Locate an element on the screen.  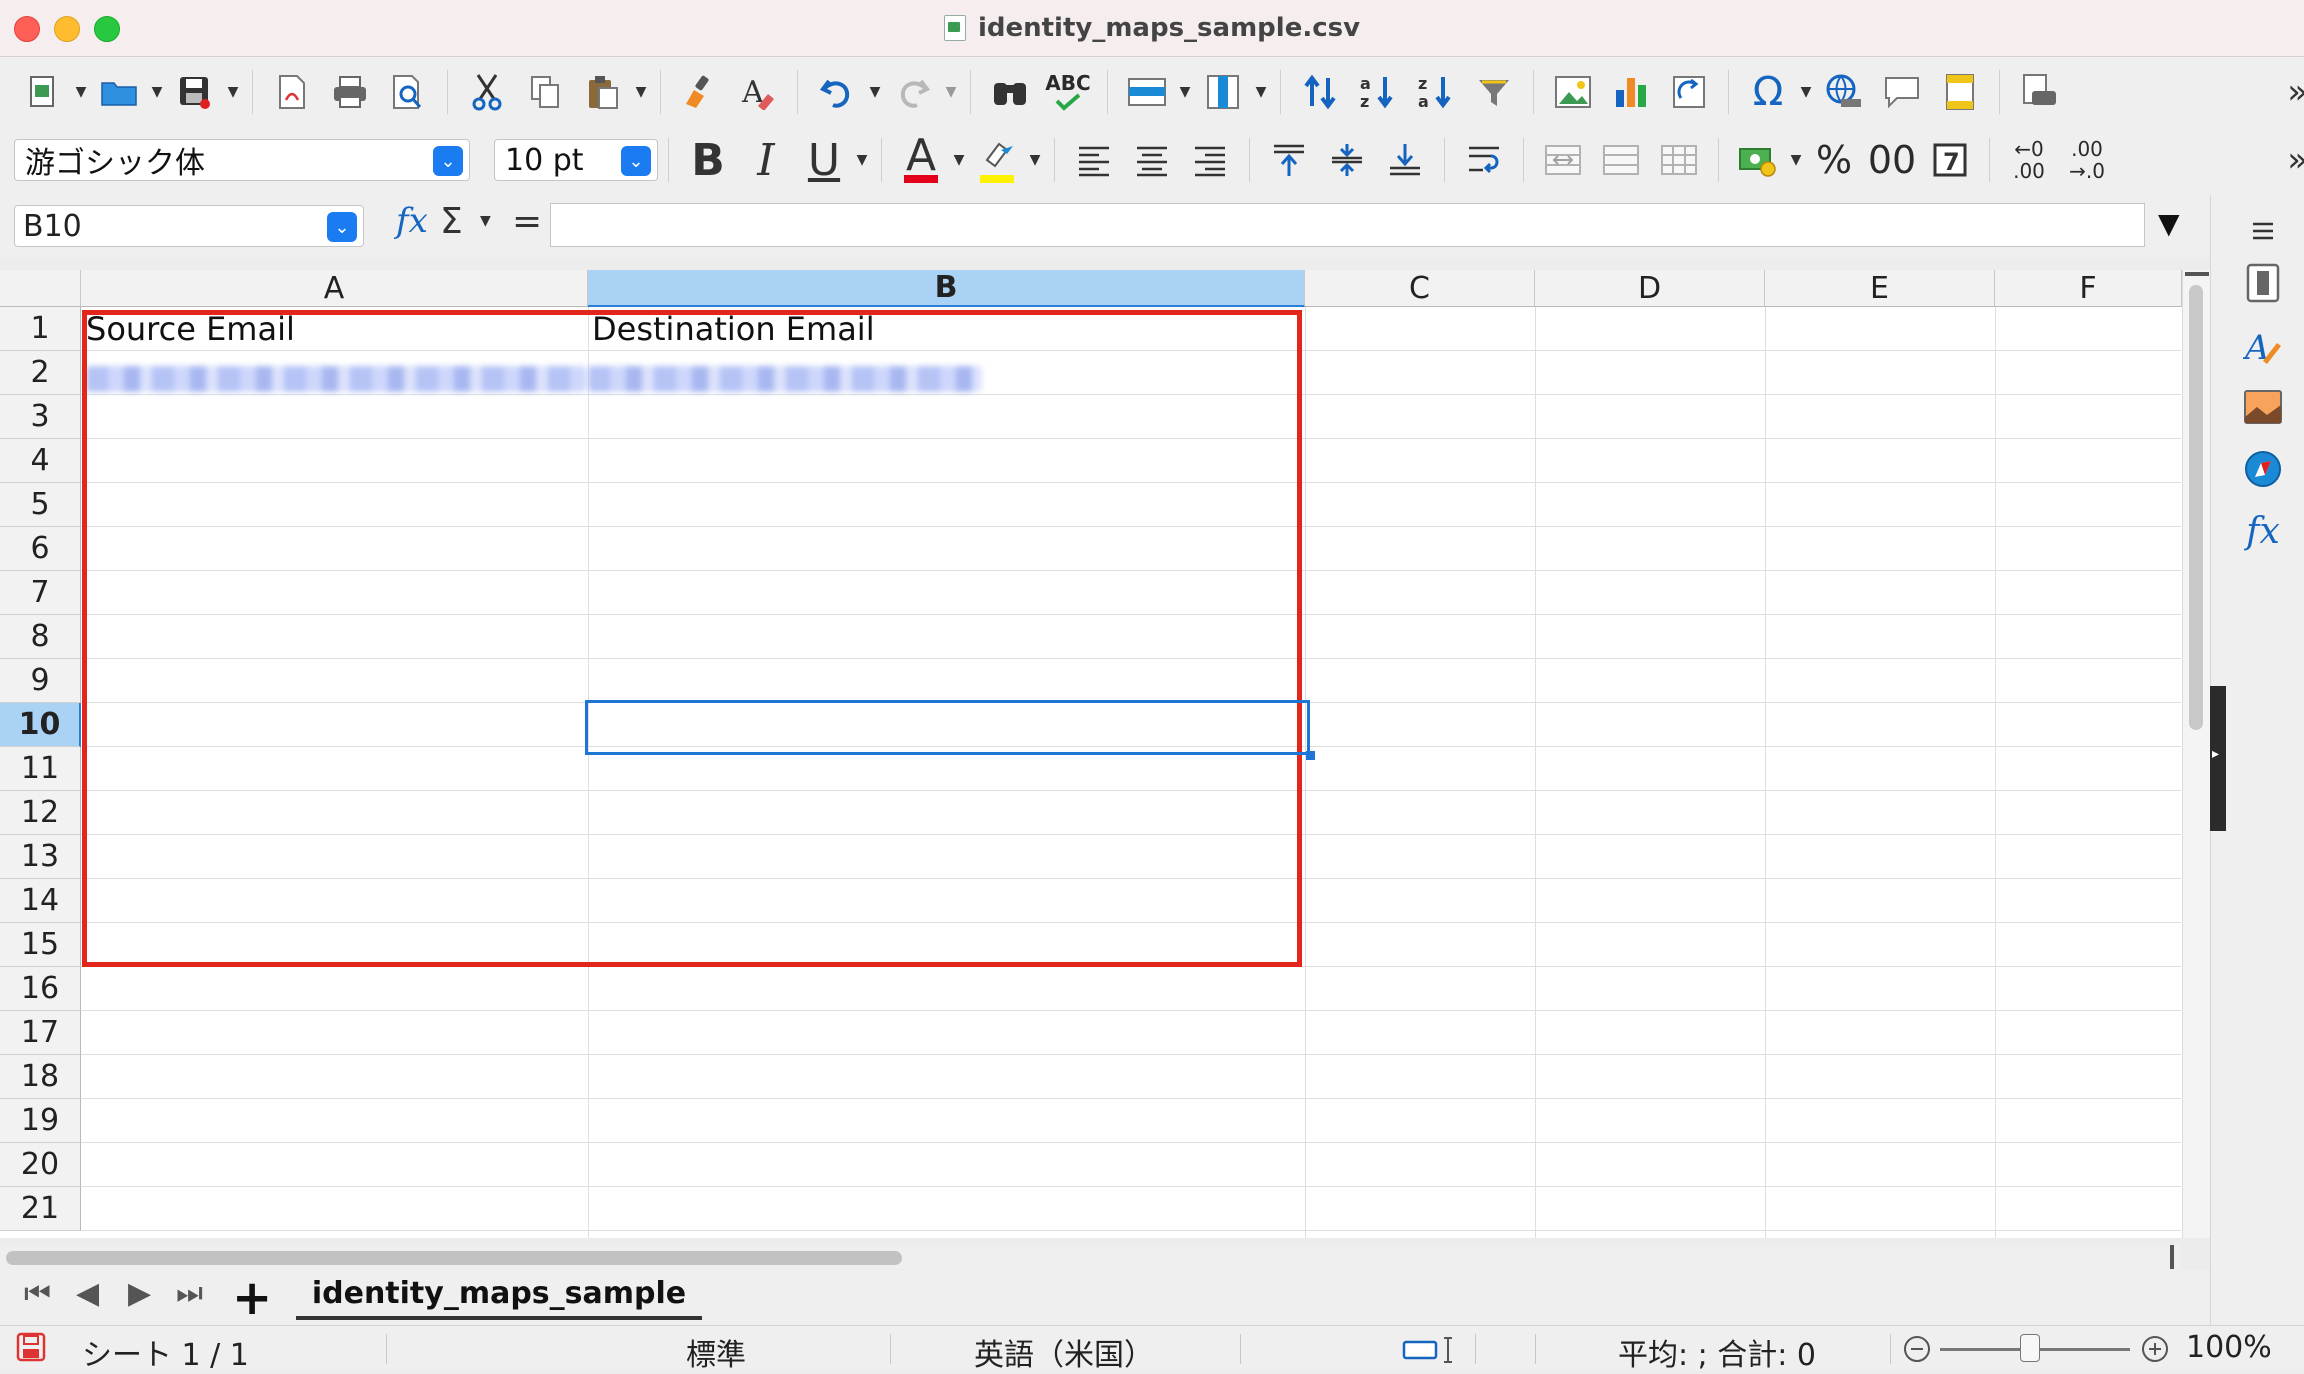
select-all-corner is located at coordinates (40, 288).